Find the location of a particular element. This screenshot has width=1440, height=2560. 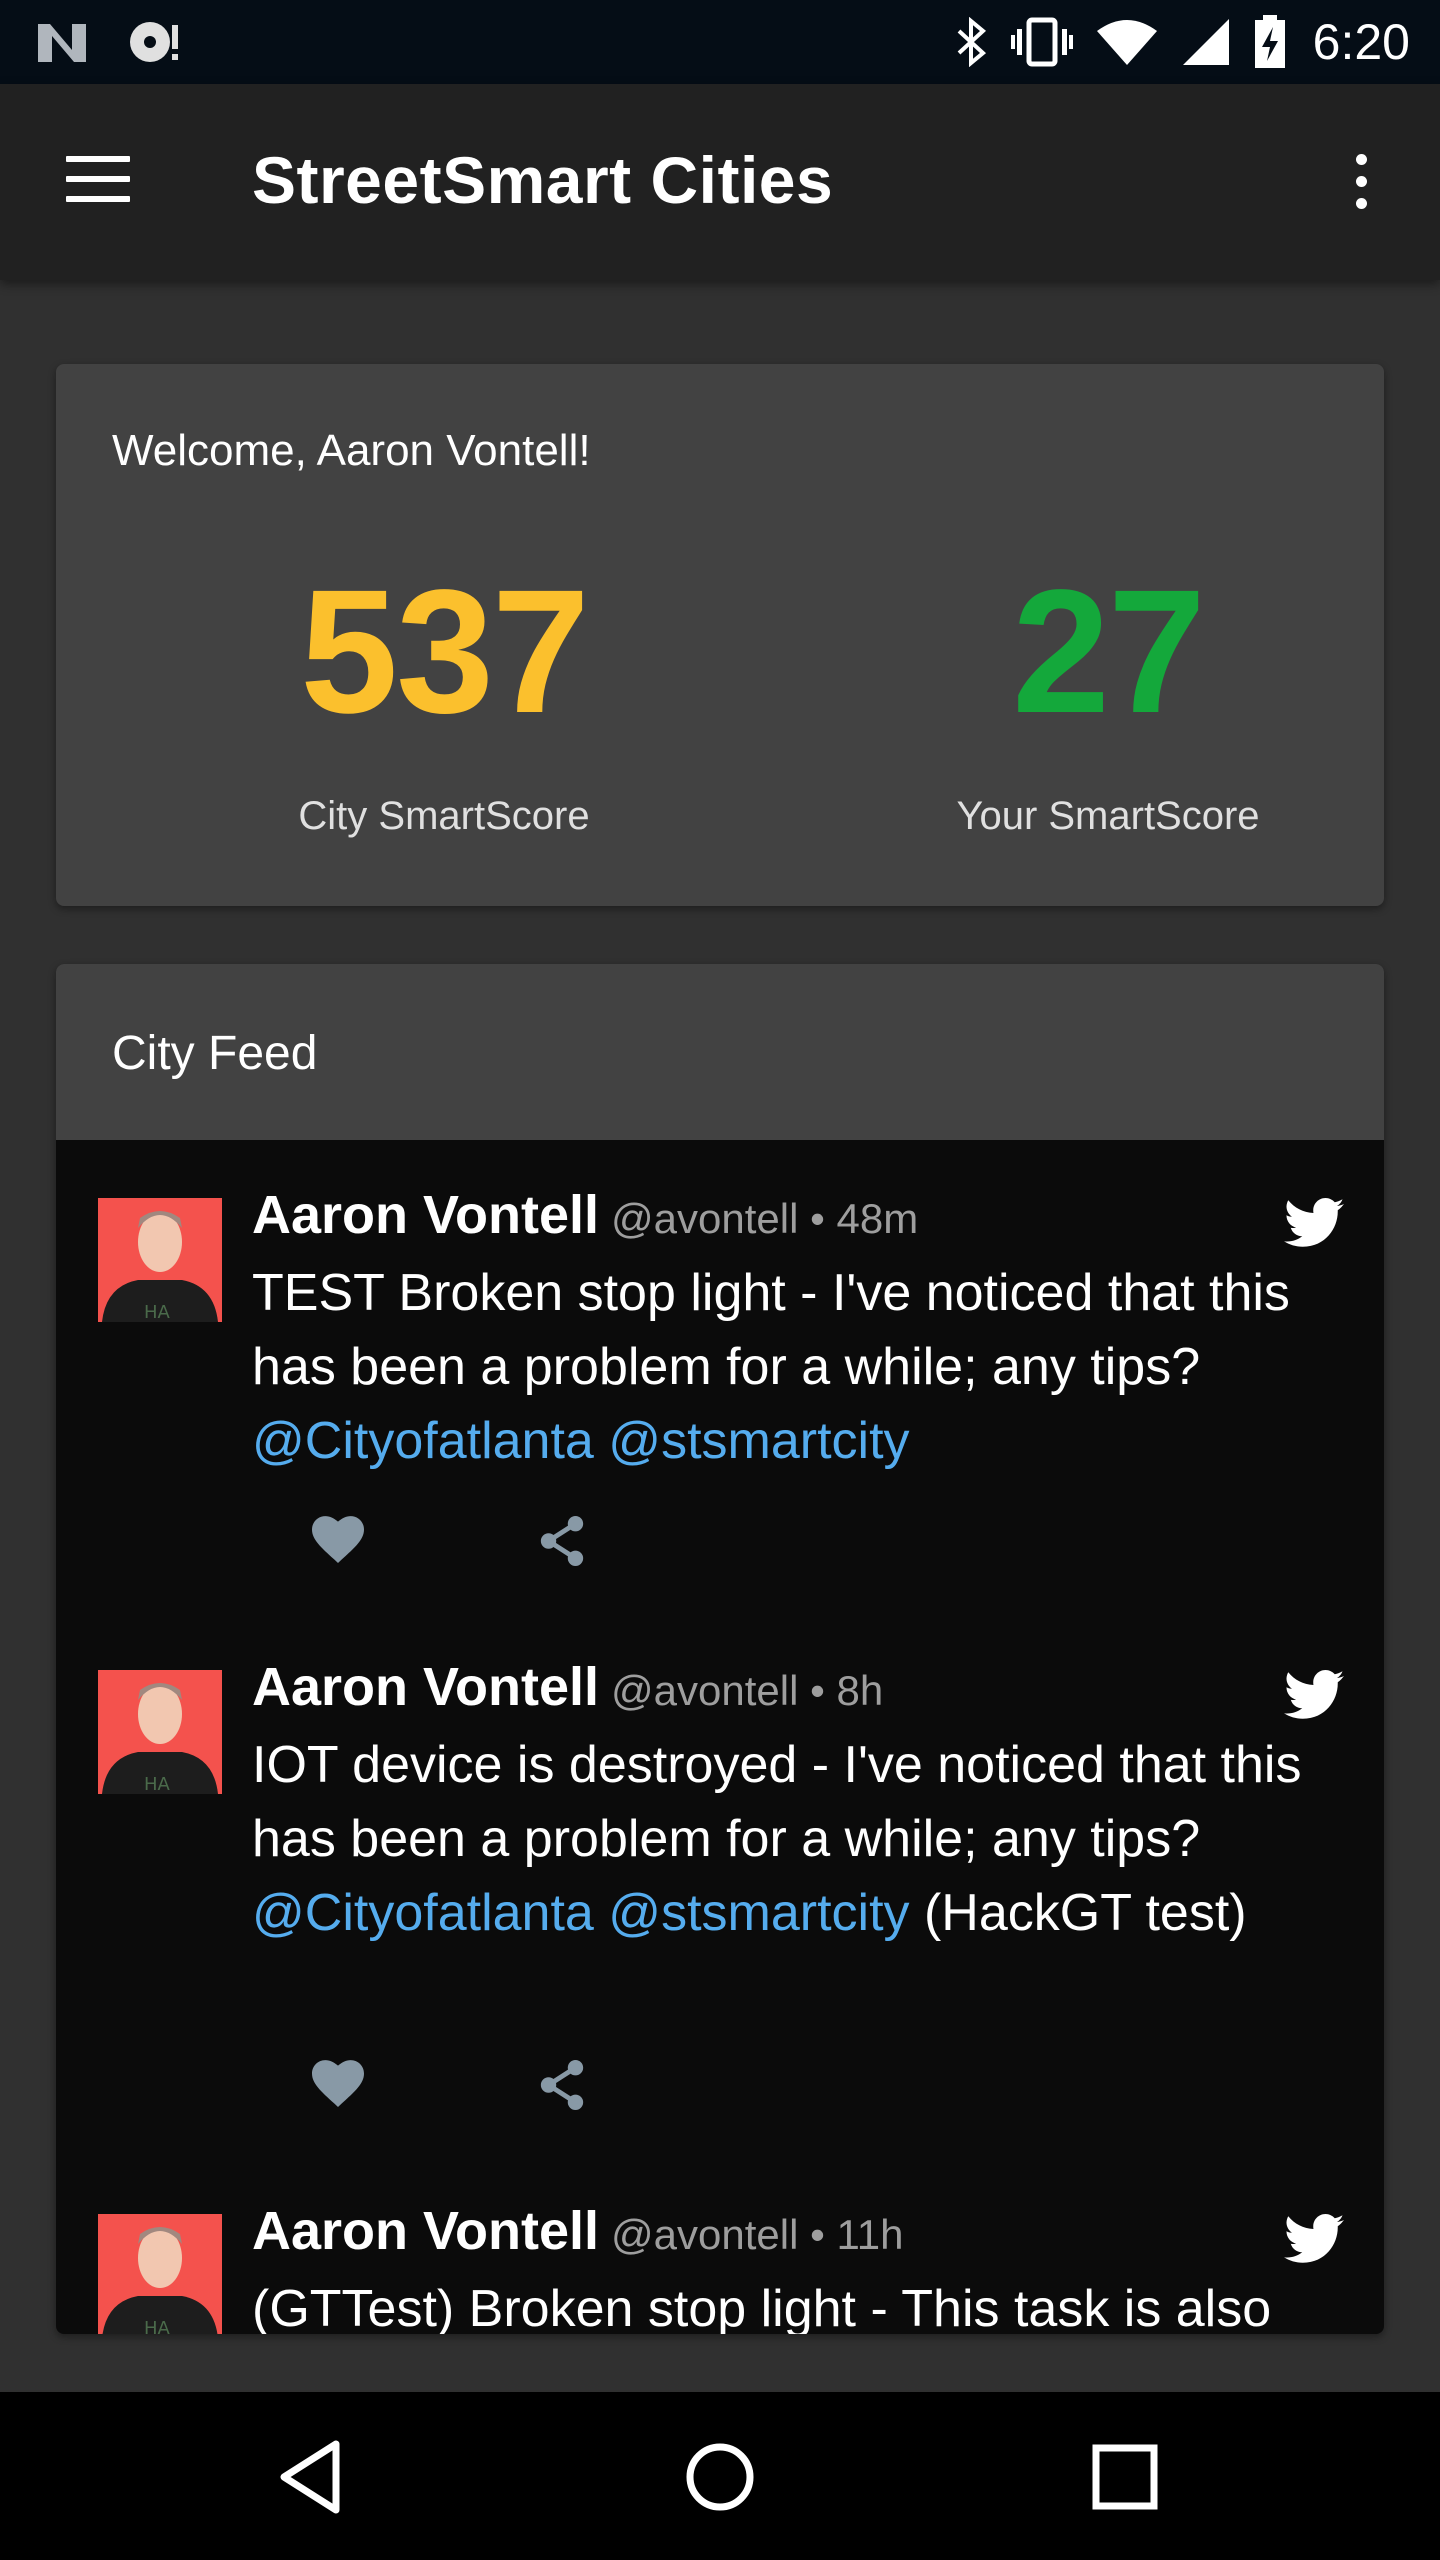

city-score-block: 537 City SmartScore is located at coordinates (444, 701).